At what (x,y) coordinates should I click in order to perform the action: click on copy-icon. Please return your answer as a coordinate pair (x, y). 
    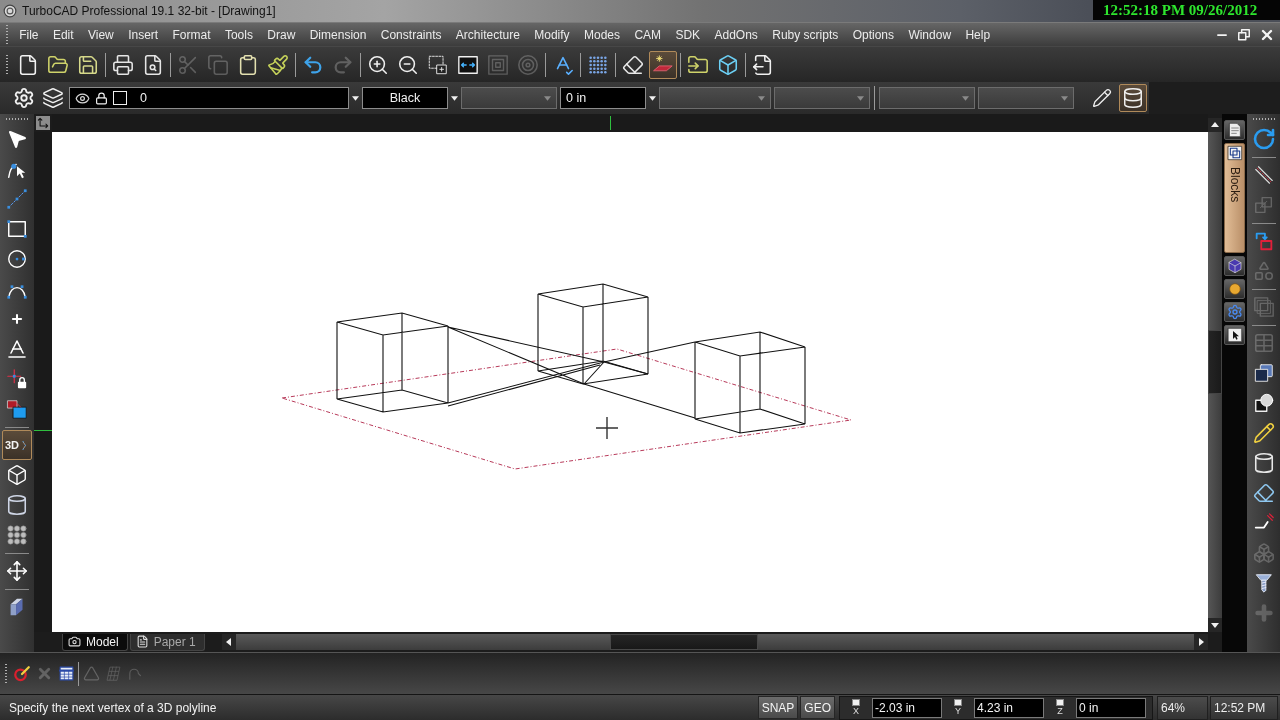
    Looking at the image, I should click on (218, 64).